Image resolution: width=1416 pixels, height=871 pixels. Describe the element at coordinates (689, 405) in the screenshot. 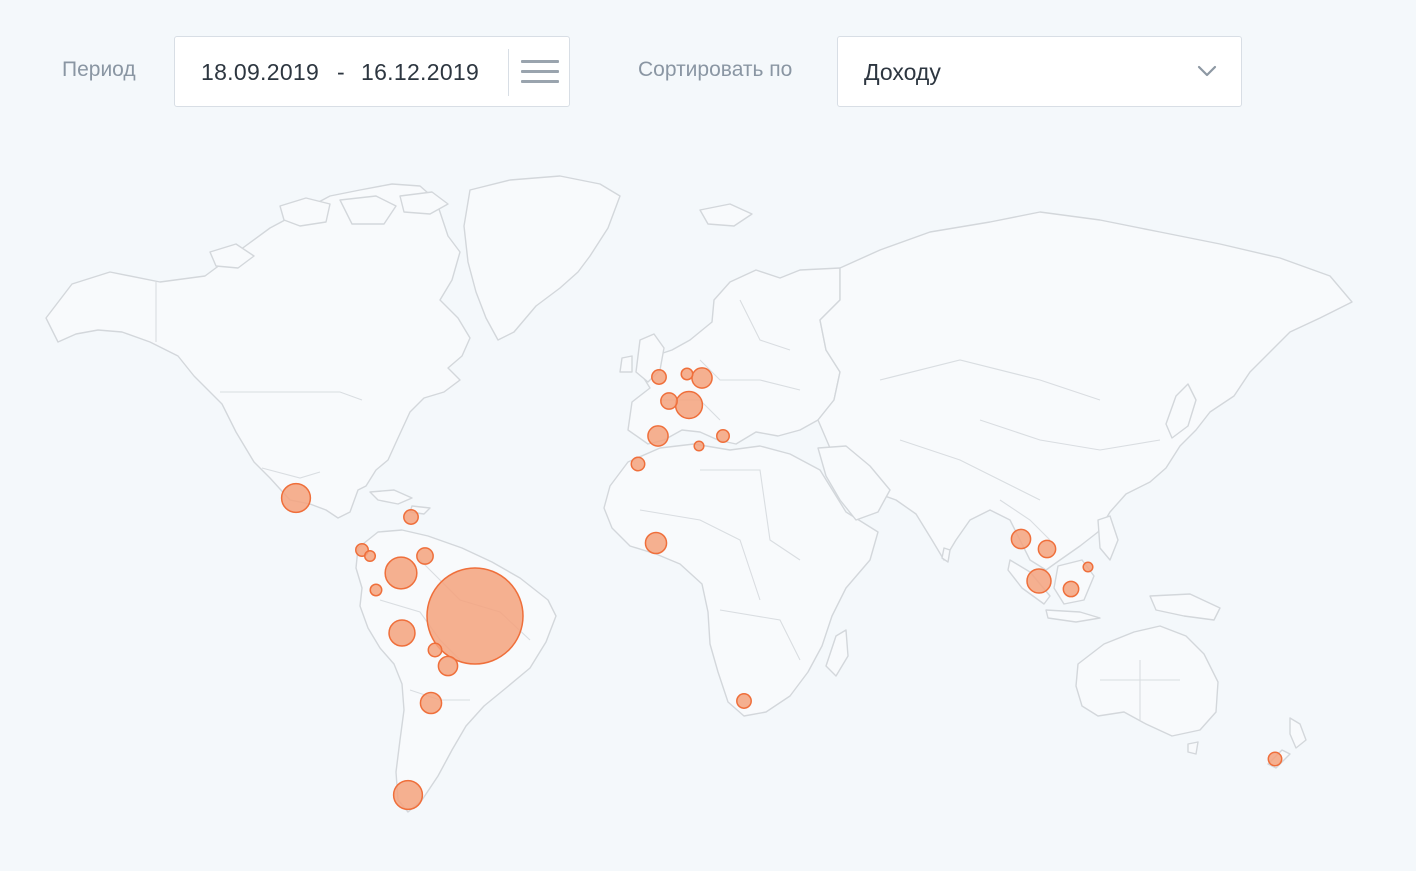

I see `marker-switzerland` at that location.